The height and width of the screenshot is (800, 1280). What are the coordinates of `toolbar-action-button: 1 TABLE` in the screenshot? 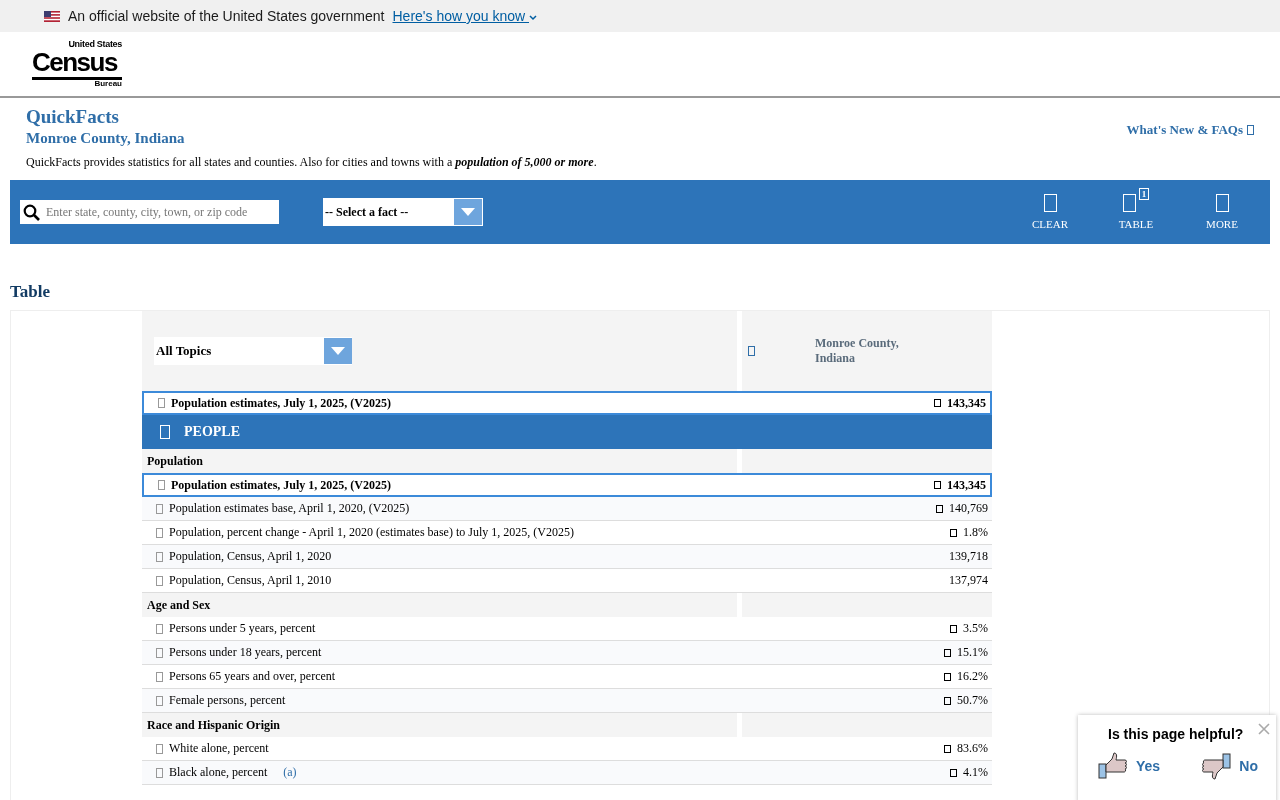 It's located at (1136, 208).